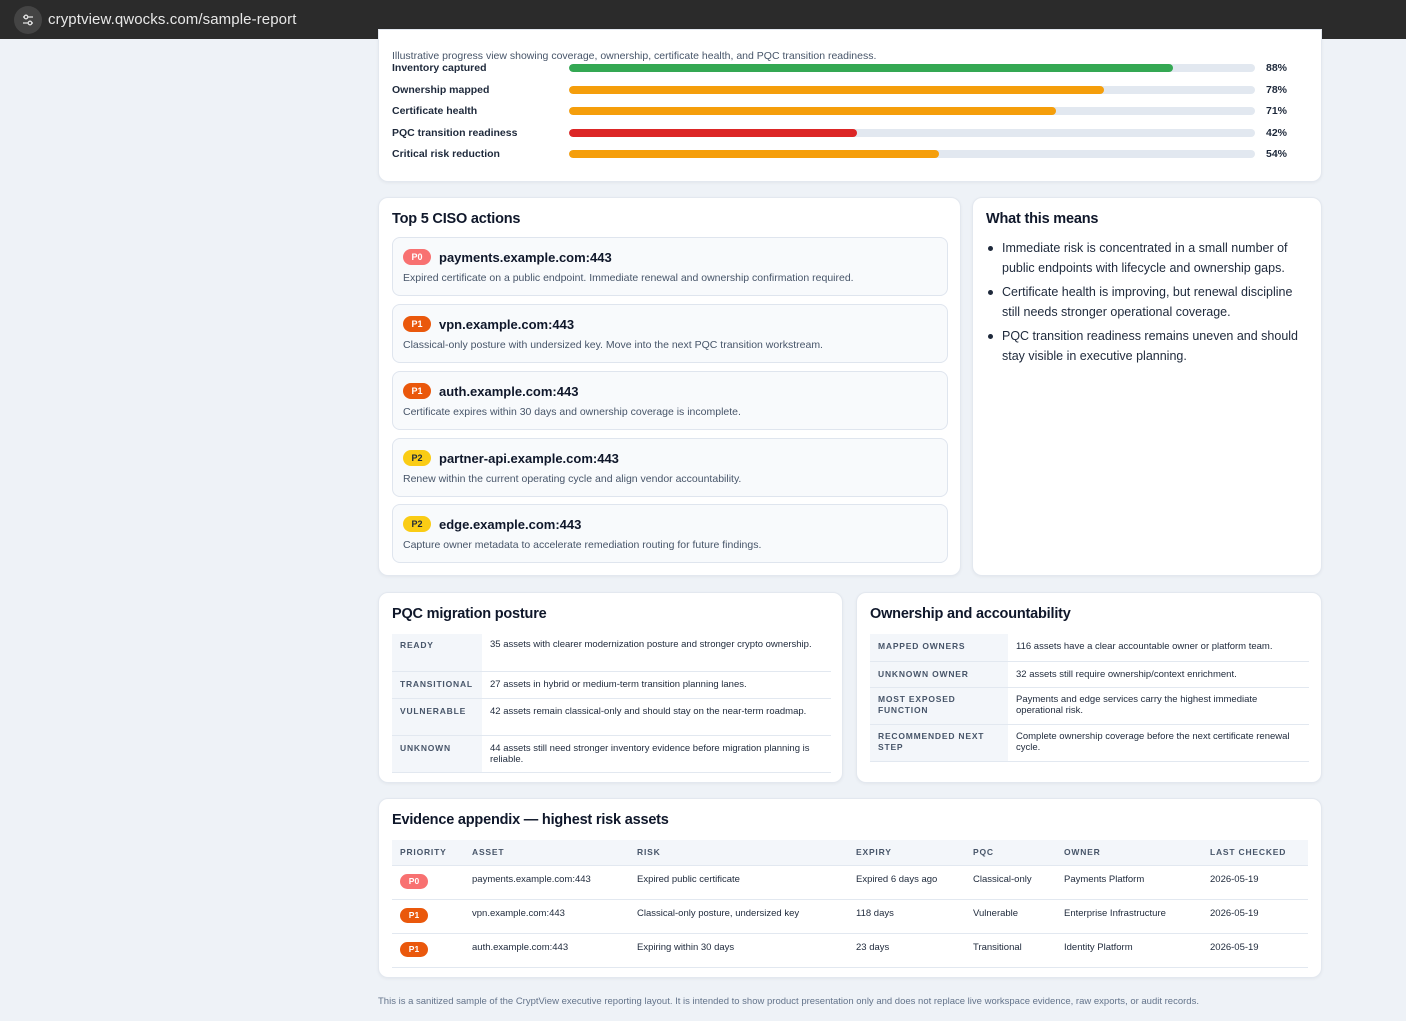 Image resolution: width=1406 pixels, height=1021 pixels. What do you see at coordinates (1010, 853) in the screenshot?
I see `column-header: PQC` at bounding box center [1010, 853].